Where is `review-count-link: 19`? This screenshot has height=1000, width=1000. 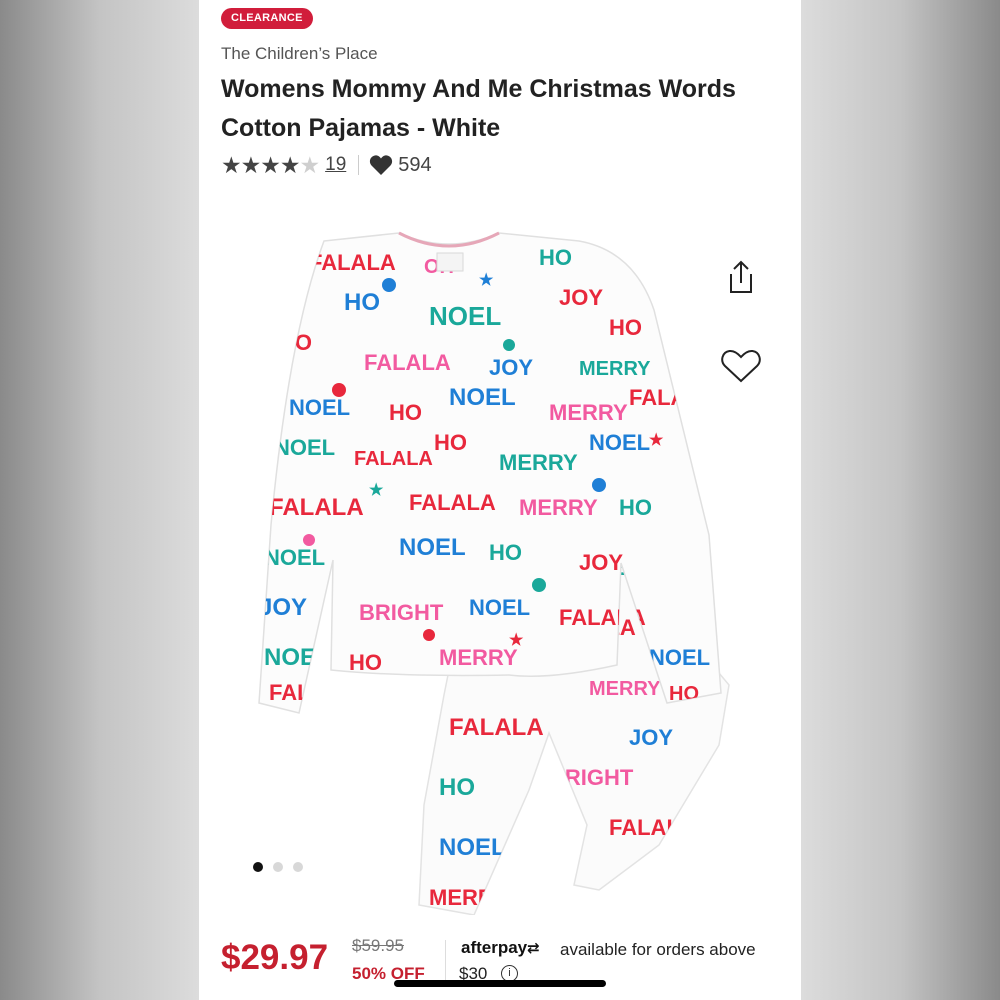 review-count-link: 19 is located at coordinates (335, 165).